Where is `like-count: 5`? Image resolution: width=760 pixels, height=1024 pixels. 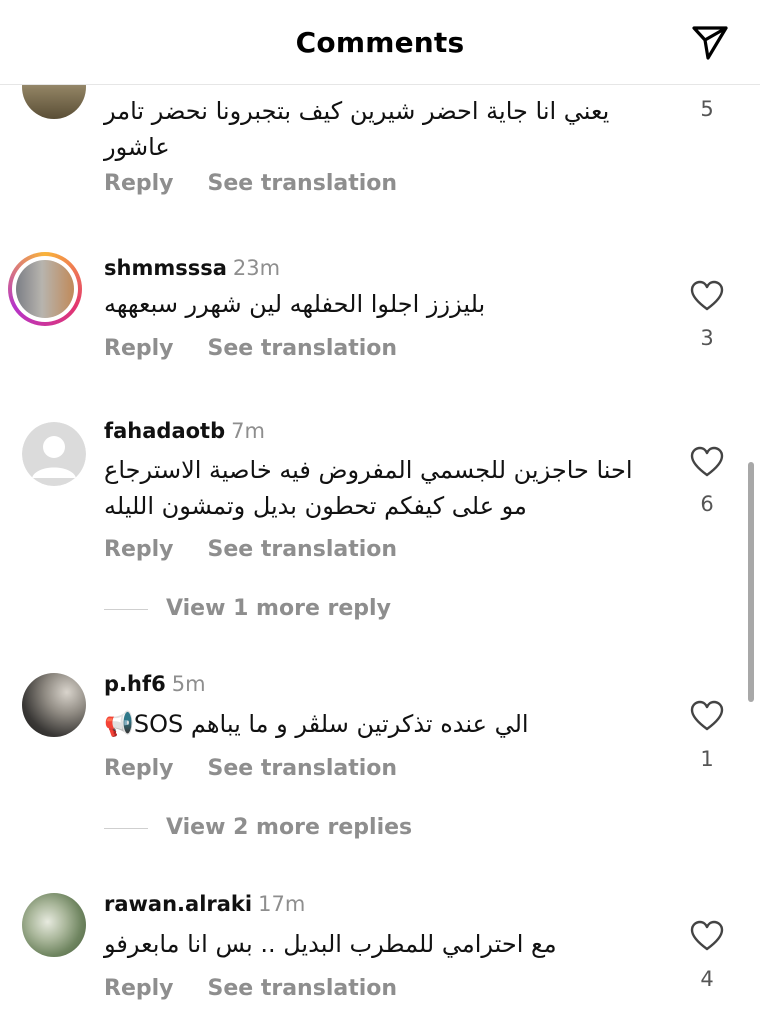 like-count: 5 is located at coordinates (707, 109).